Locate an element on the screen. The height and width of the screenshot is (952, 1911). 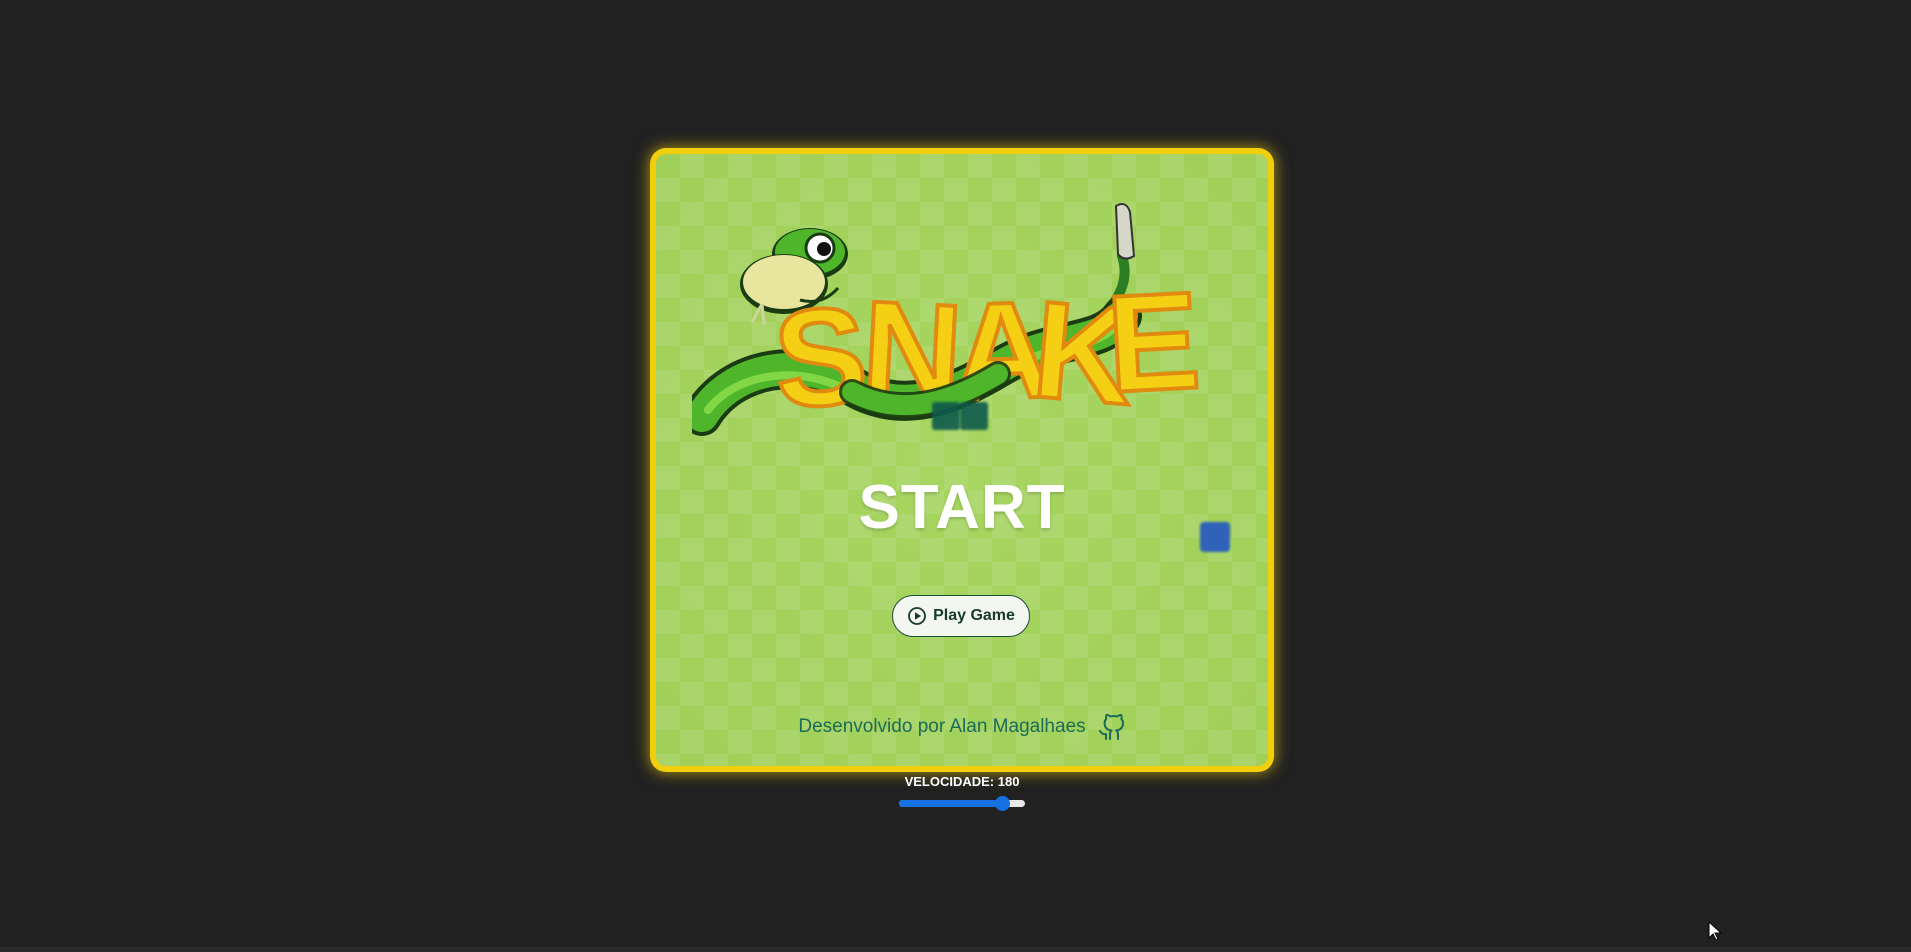
github-icon is located at coordinates (1112, 727).